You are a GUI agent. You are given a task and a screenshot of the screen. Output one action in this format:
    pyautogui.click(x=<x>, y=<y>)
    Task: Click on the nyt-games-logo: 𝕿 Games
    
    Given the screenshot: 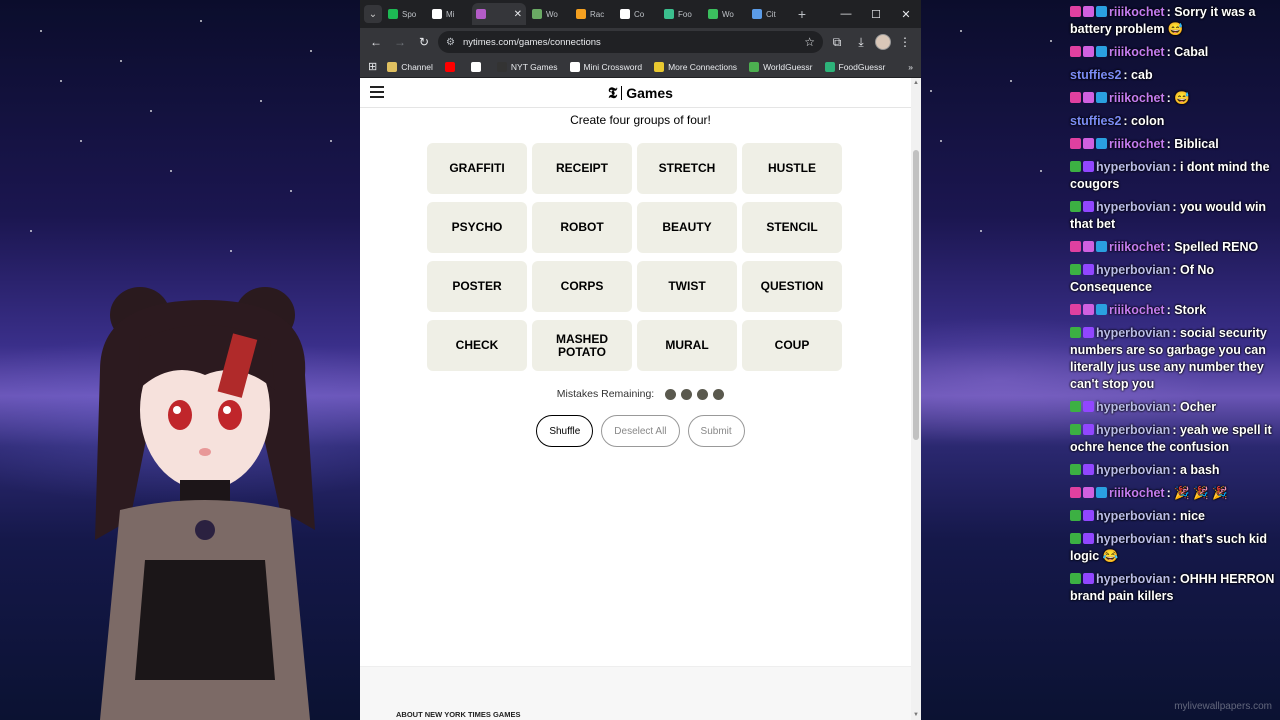 What is the action you would take?
    pyautogui.click(x=640, y=93)
    